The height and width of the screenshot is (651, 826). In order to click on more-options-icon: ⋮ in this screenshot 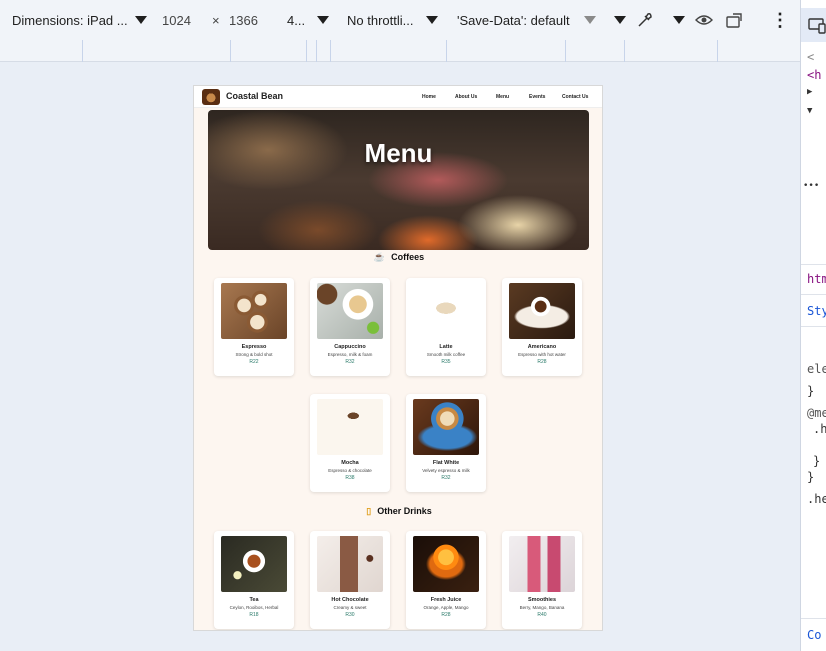, I will do `click(780, 20)`.